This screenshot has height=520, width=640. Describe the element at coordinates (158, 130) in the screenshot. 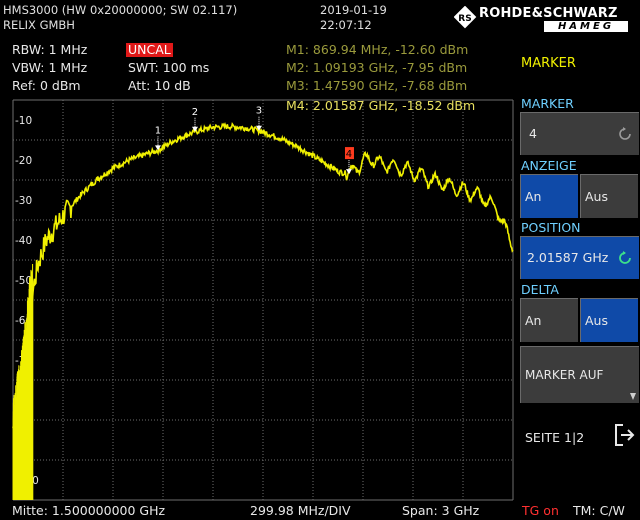

I see `marker-1-tag: 1` at that location.